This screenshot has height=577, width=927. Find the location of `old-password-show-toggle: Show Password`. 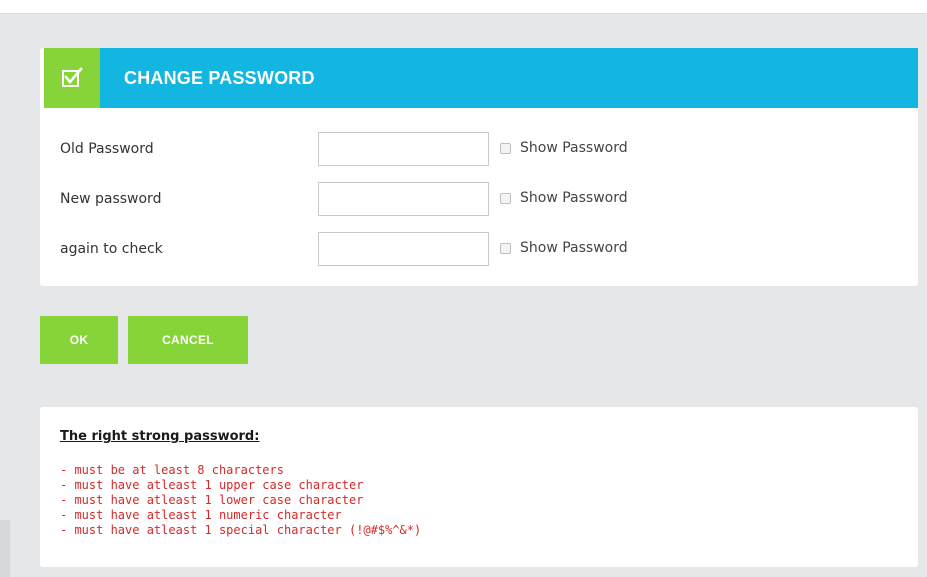

old-password-show-toggle: Show Password is located at coordinates (564, 148).